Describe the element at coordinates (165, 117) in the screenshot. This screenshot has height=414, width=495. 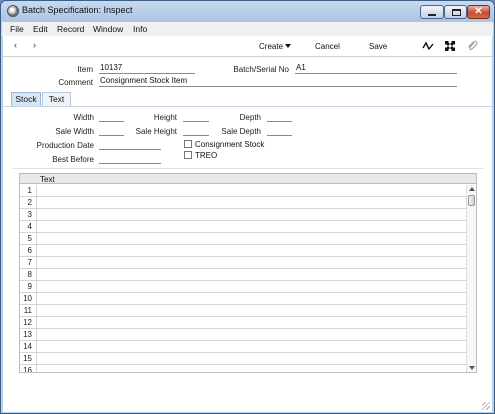
I see `height-label: Height` at that location.